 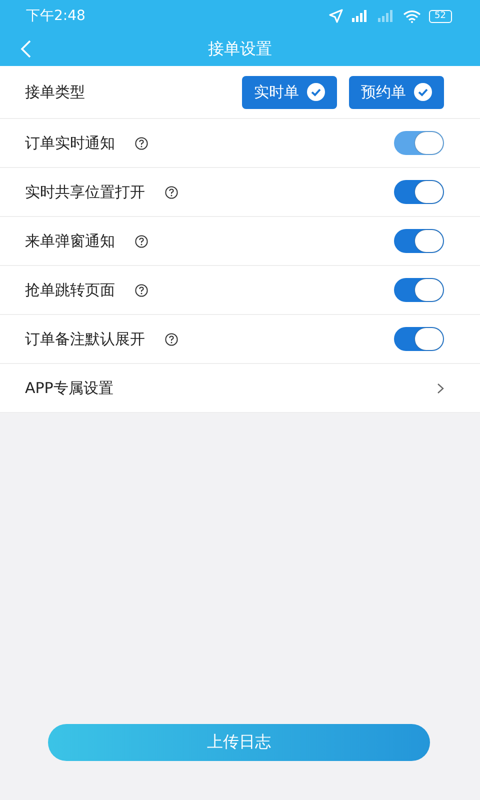 What do you see at coordinates (70, 143) in the screenshot?
I see `setting-label: 订单实时通知` at bounding box center [70, 143].